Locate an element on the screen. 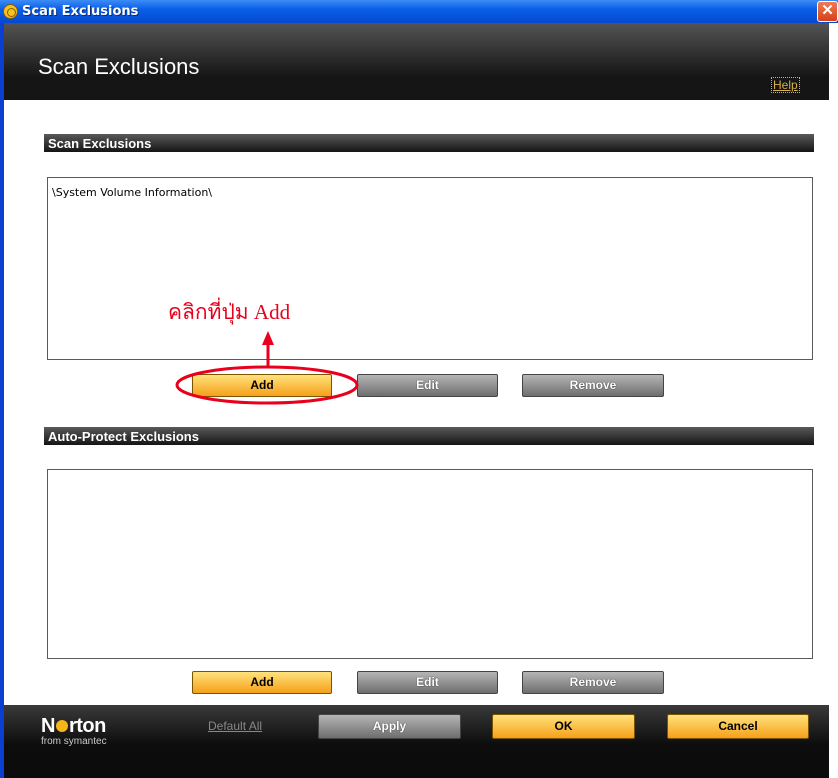 This screenshot has height=778, width=838. auto-protect-remove-button: Remove is located at coordinates (593, 682).